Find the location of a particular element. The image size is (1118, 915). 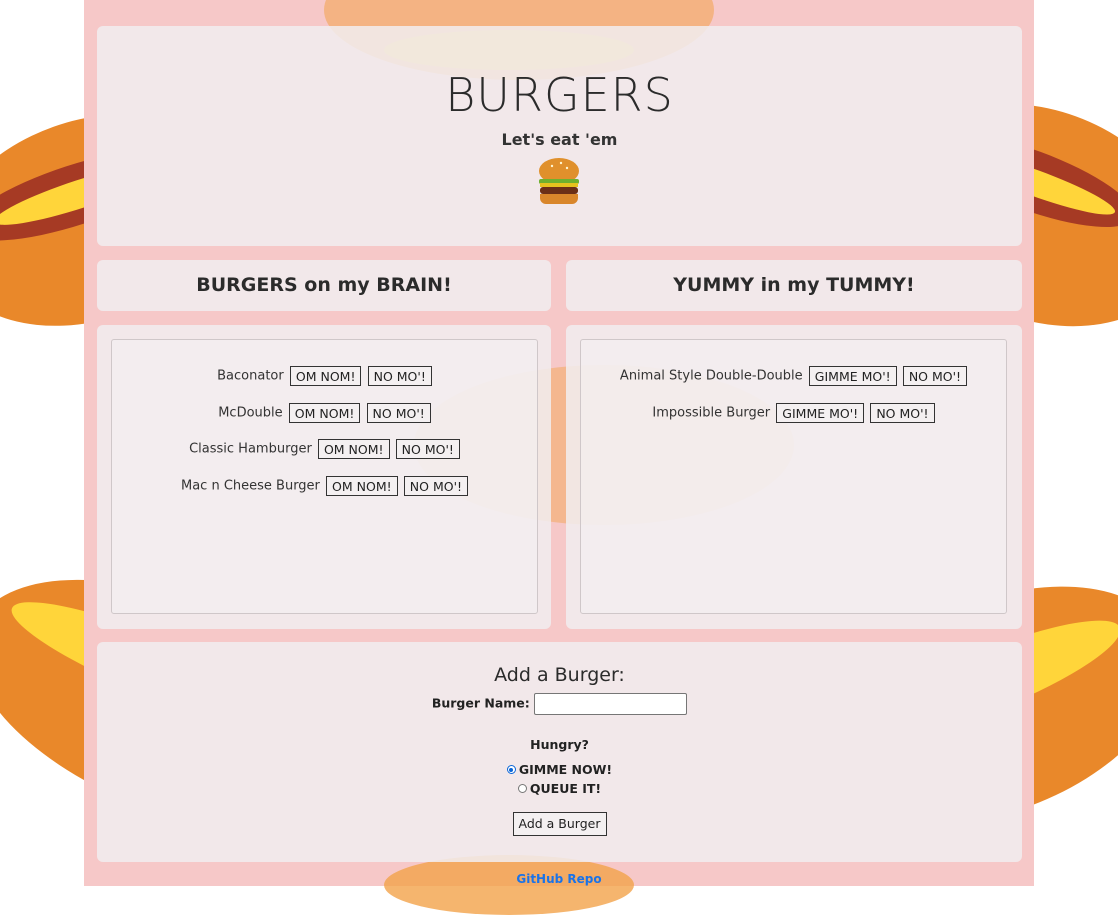

tummy-heading: YUMMY in my TUMMY! is located at coordinates (794, 285).